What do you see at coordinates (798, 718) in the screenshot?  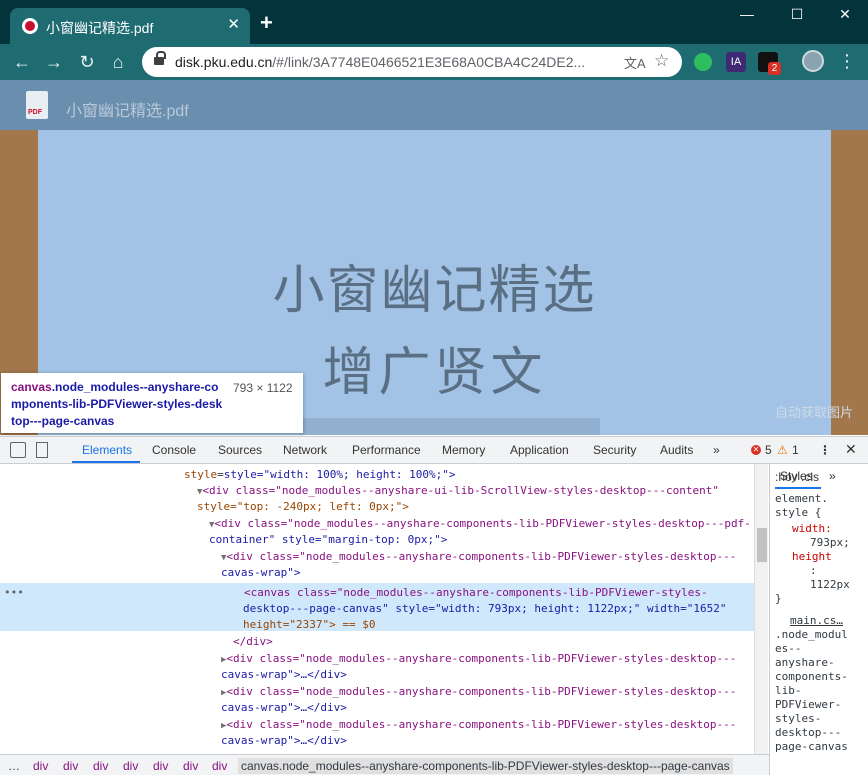 I see `style-selector-line: styles-` at bounding box center [798, 718].